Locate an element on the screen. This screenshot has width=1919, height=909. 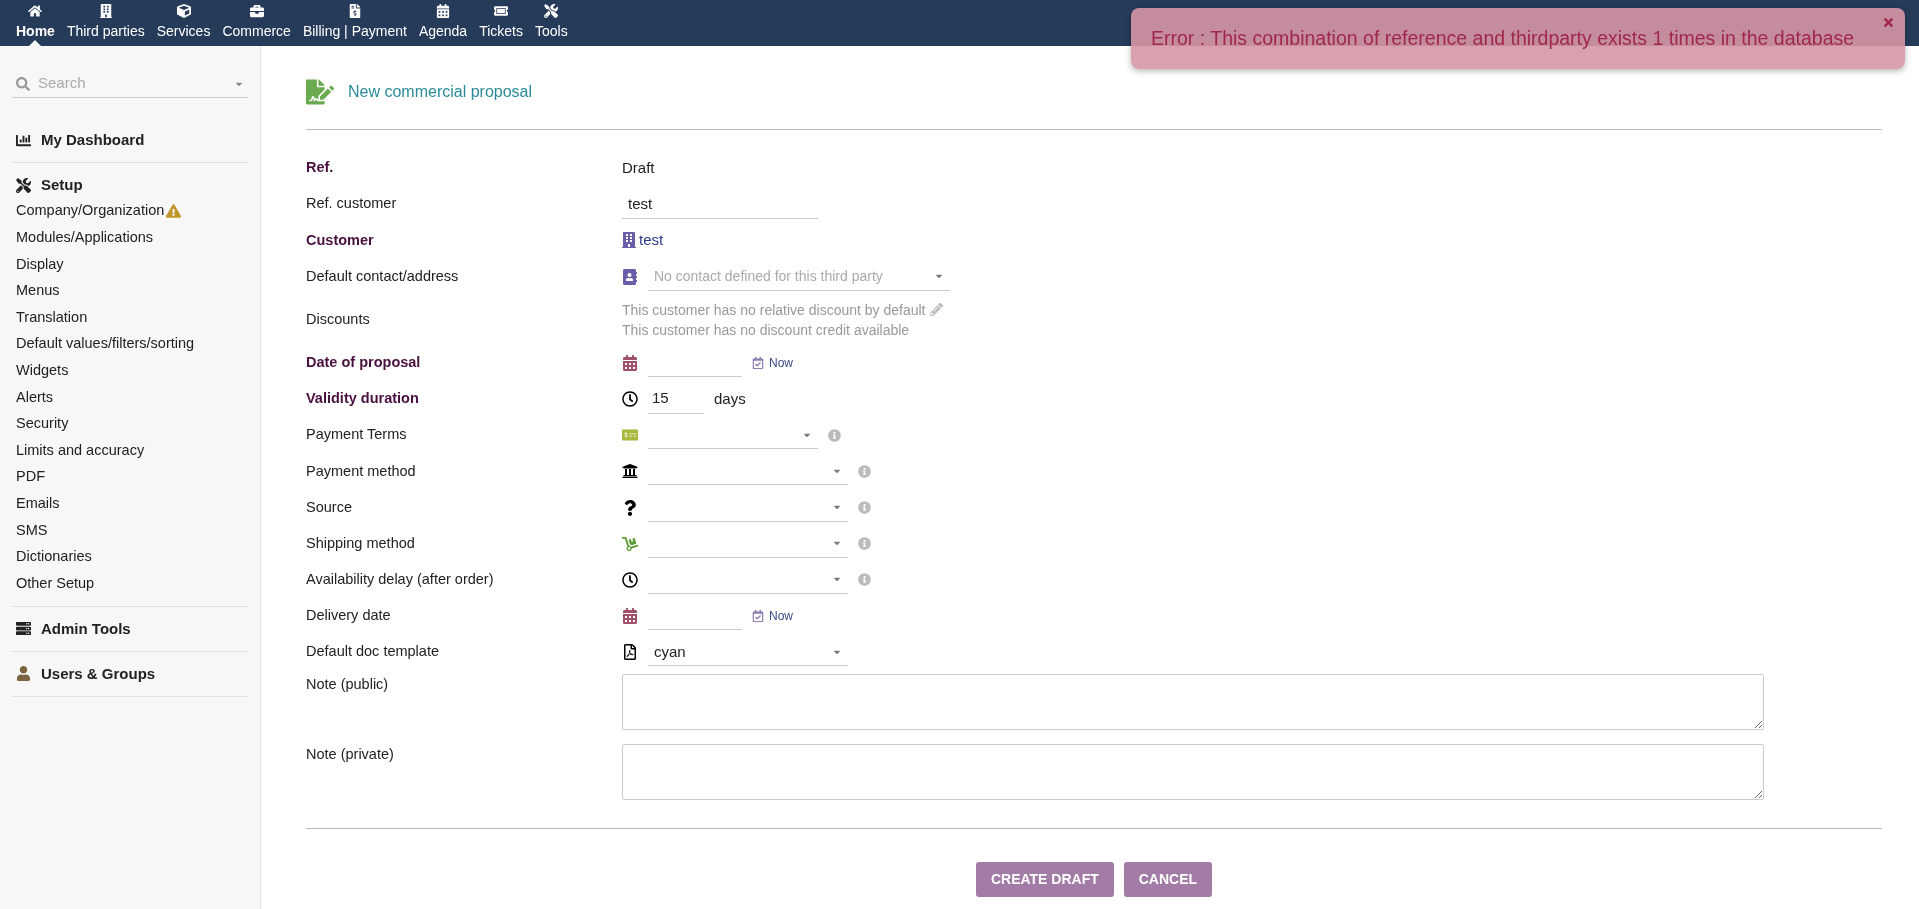
menu-section: My Dashboard is located at coordinates (130, 140).